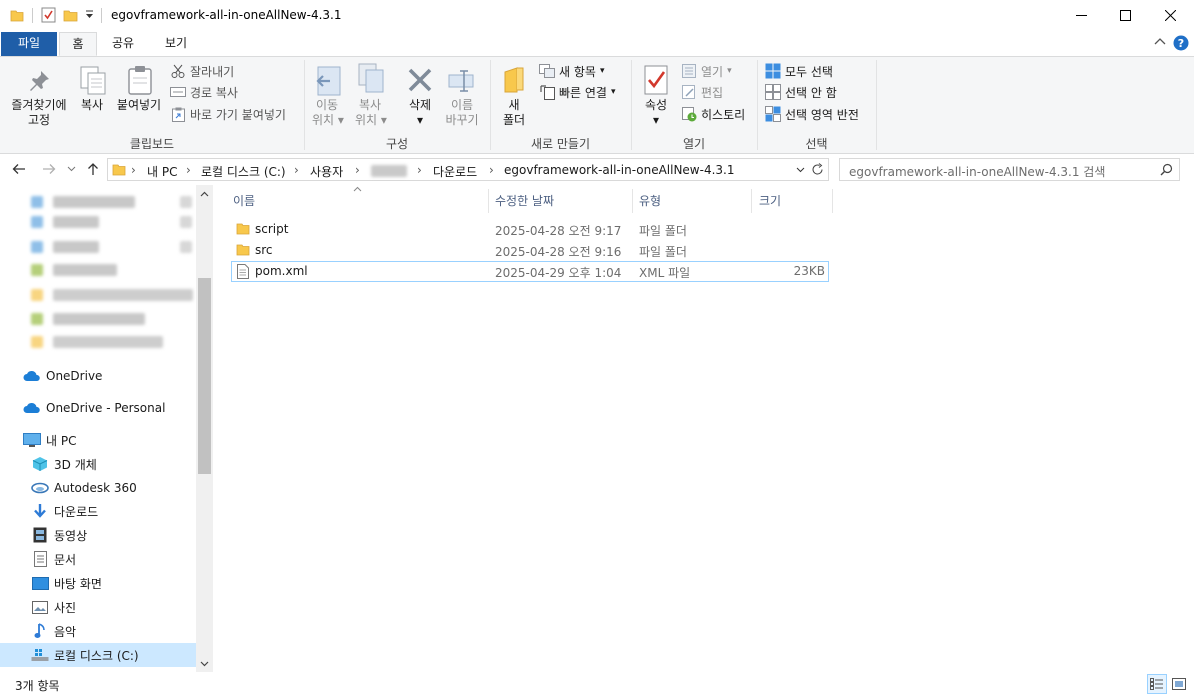 The width and height of the screenshot is (1194, 697). I want to click on maximize-button, so click(1125, 15).